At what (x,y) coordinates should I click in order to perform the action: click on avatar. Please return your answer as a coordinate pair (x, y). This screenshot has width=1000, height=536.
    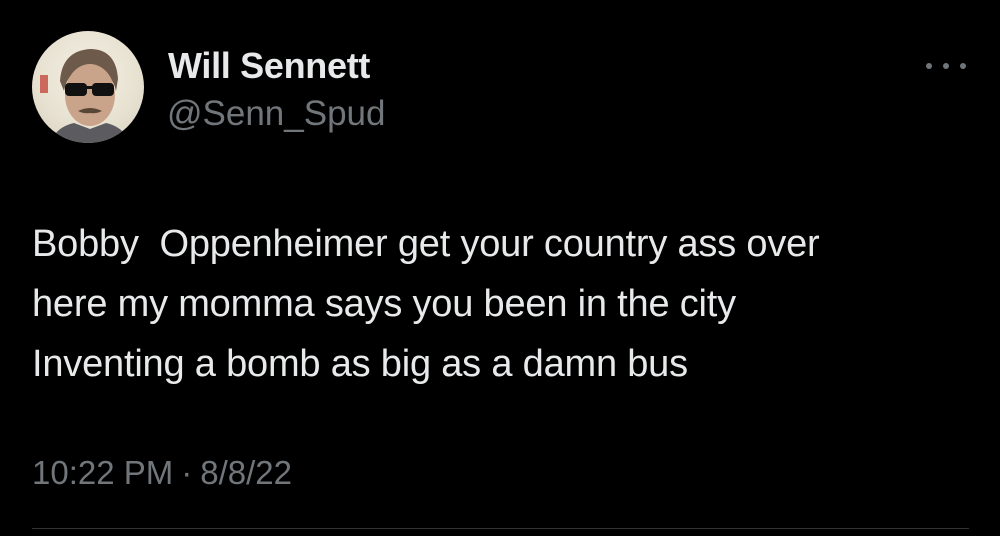
    Looking at the image, I should click on (88, 87).